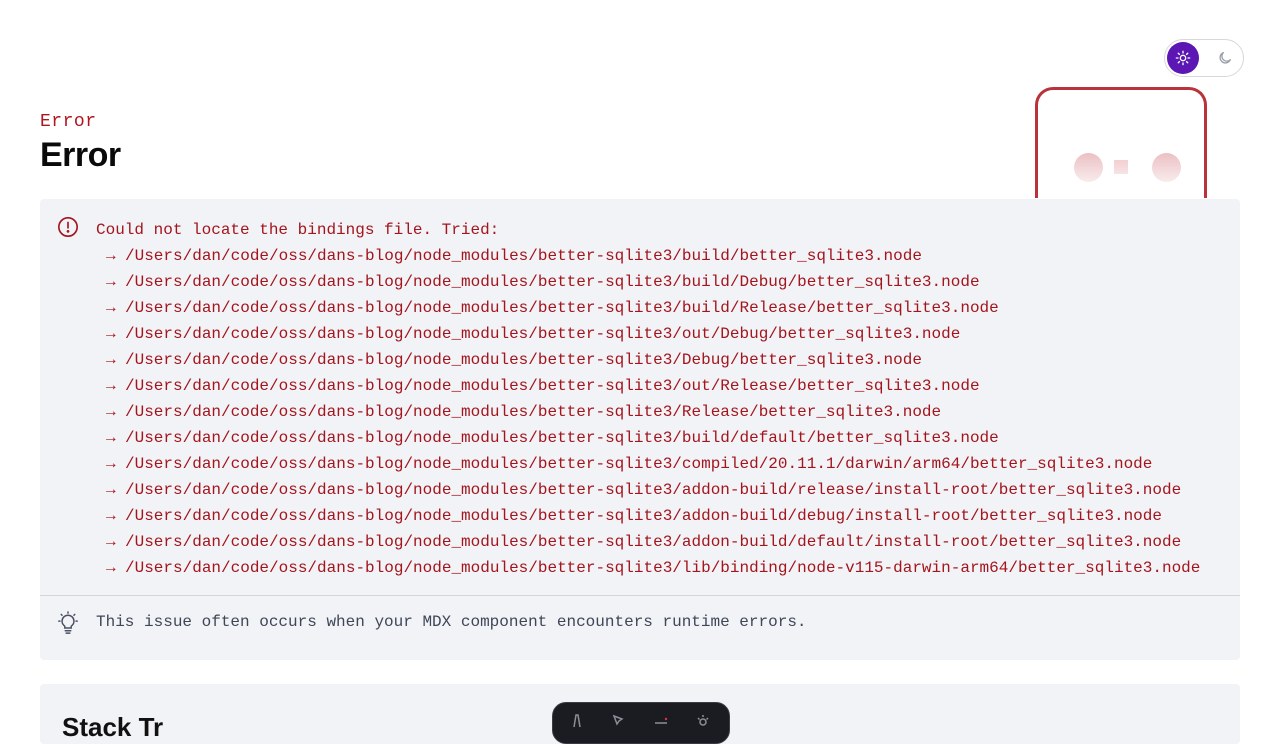 The height and width of the screenshot is (744, 1280). I want to click on astro-icon, so click(577, 721).